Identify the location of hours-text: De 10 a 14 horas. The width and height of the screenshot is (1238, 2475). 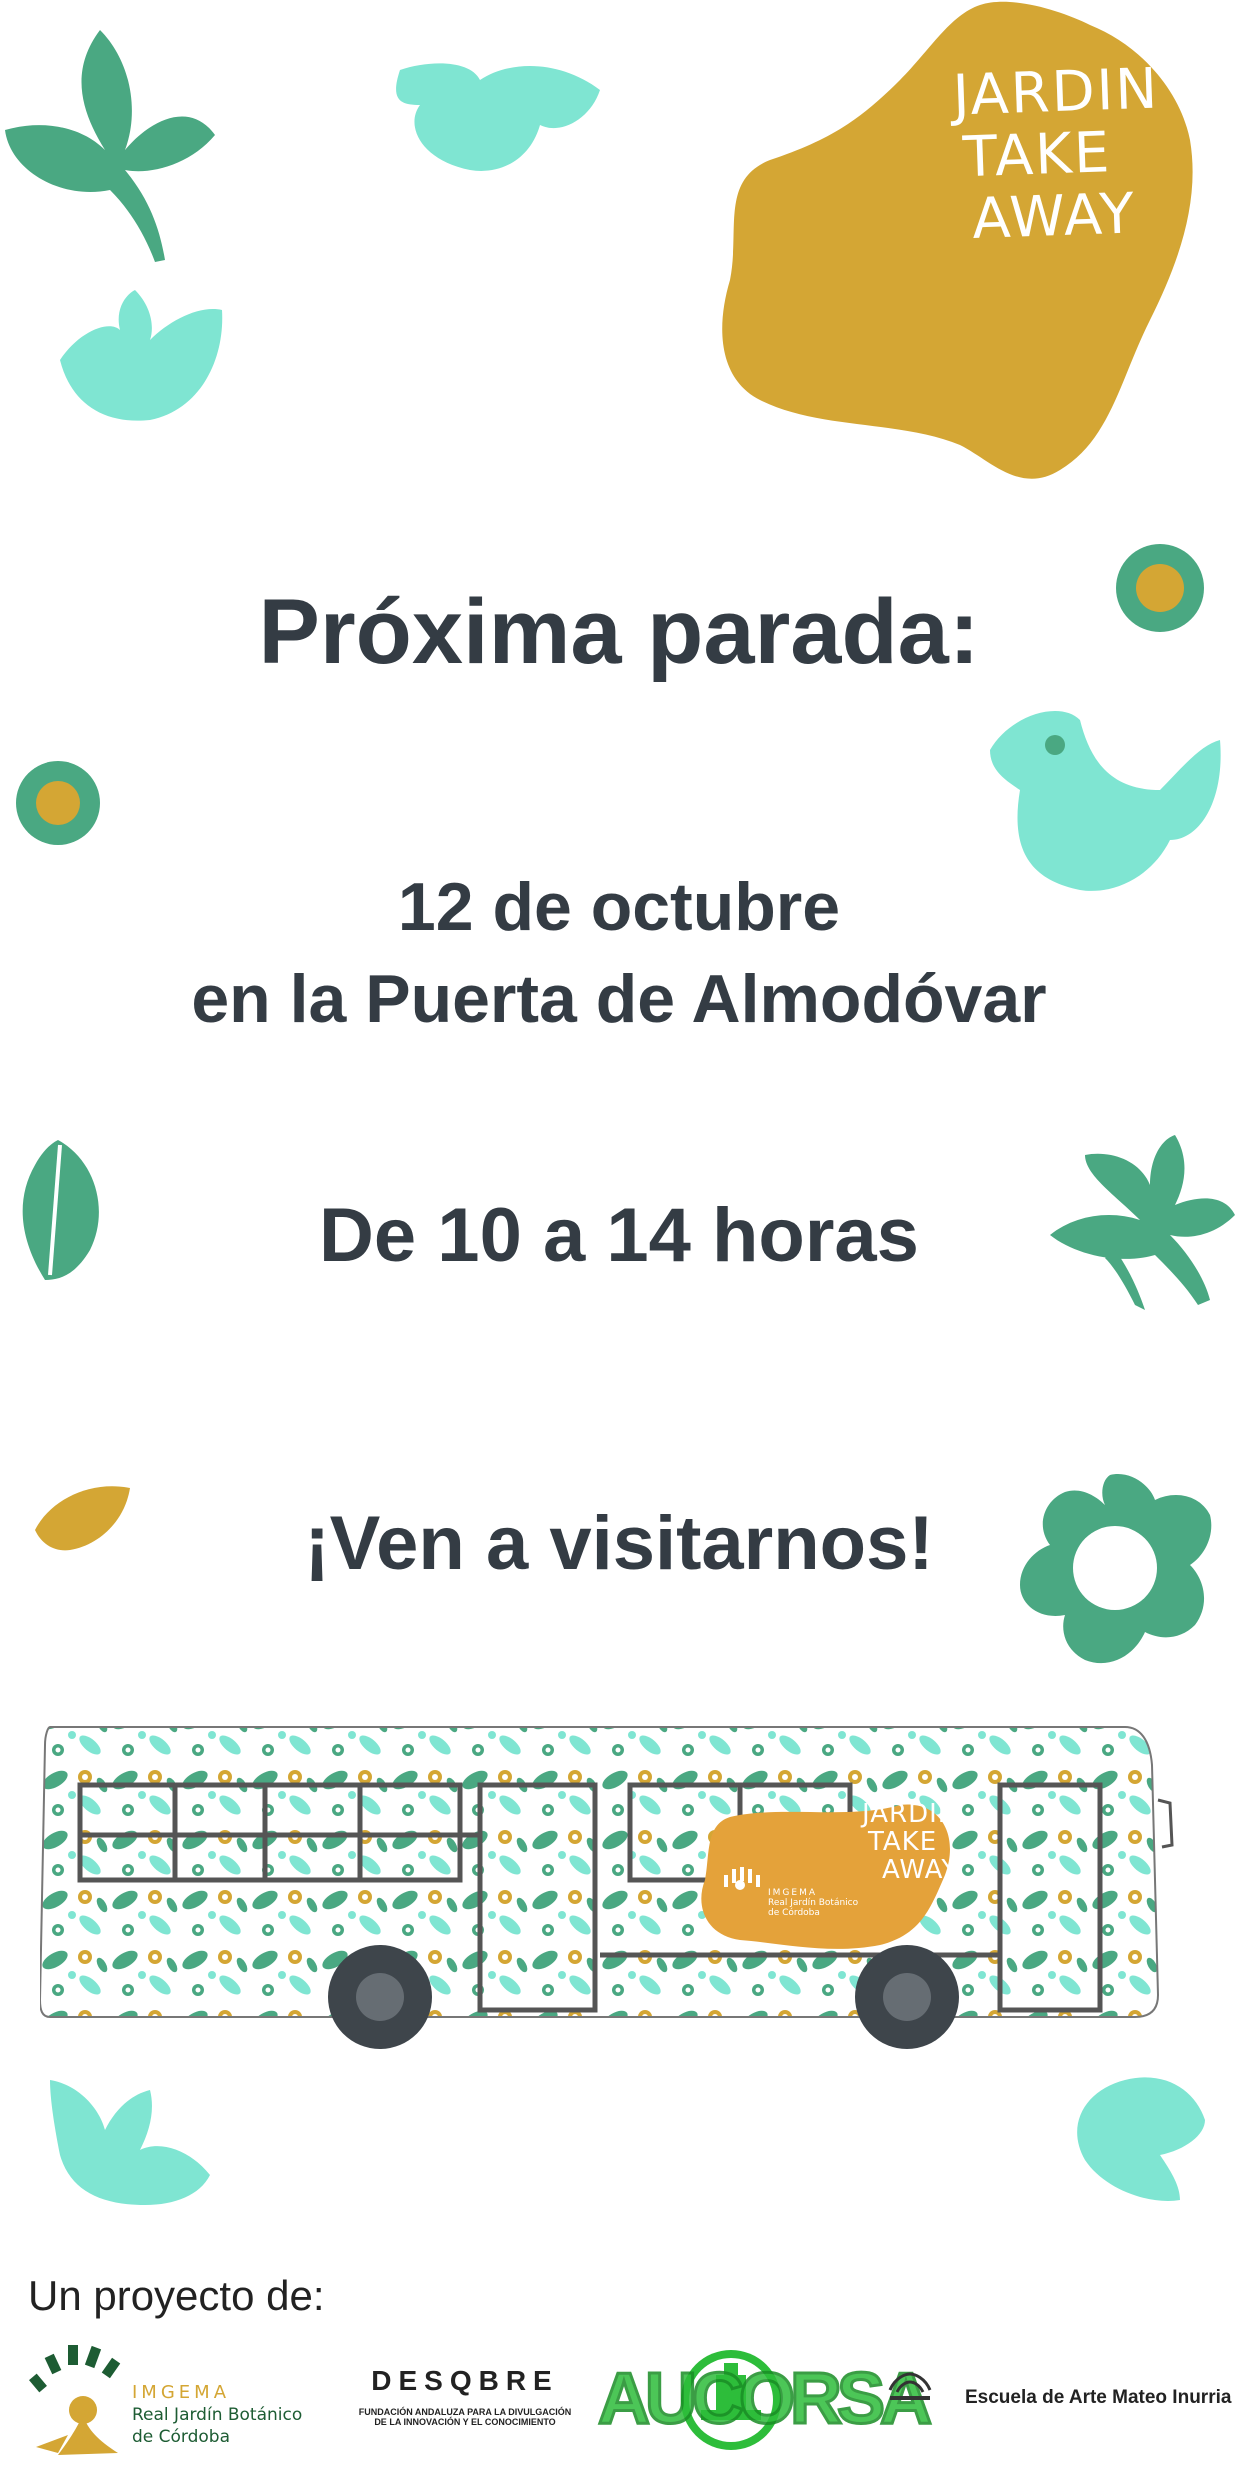
(619, 1235).